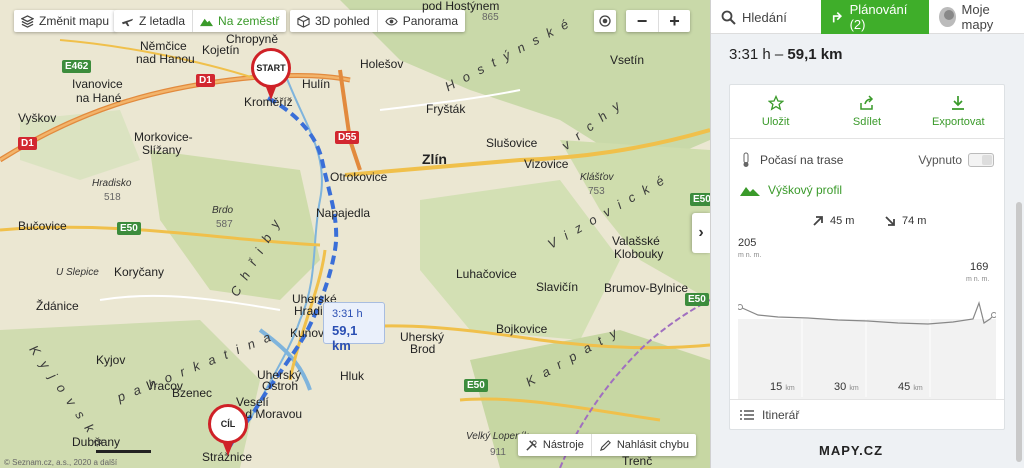  Describe the element at coordinates (867, 190) in the screenshot. I see `elevation-profile-header: Výškový profil` at that location.